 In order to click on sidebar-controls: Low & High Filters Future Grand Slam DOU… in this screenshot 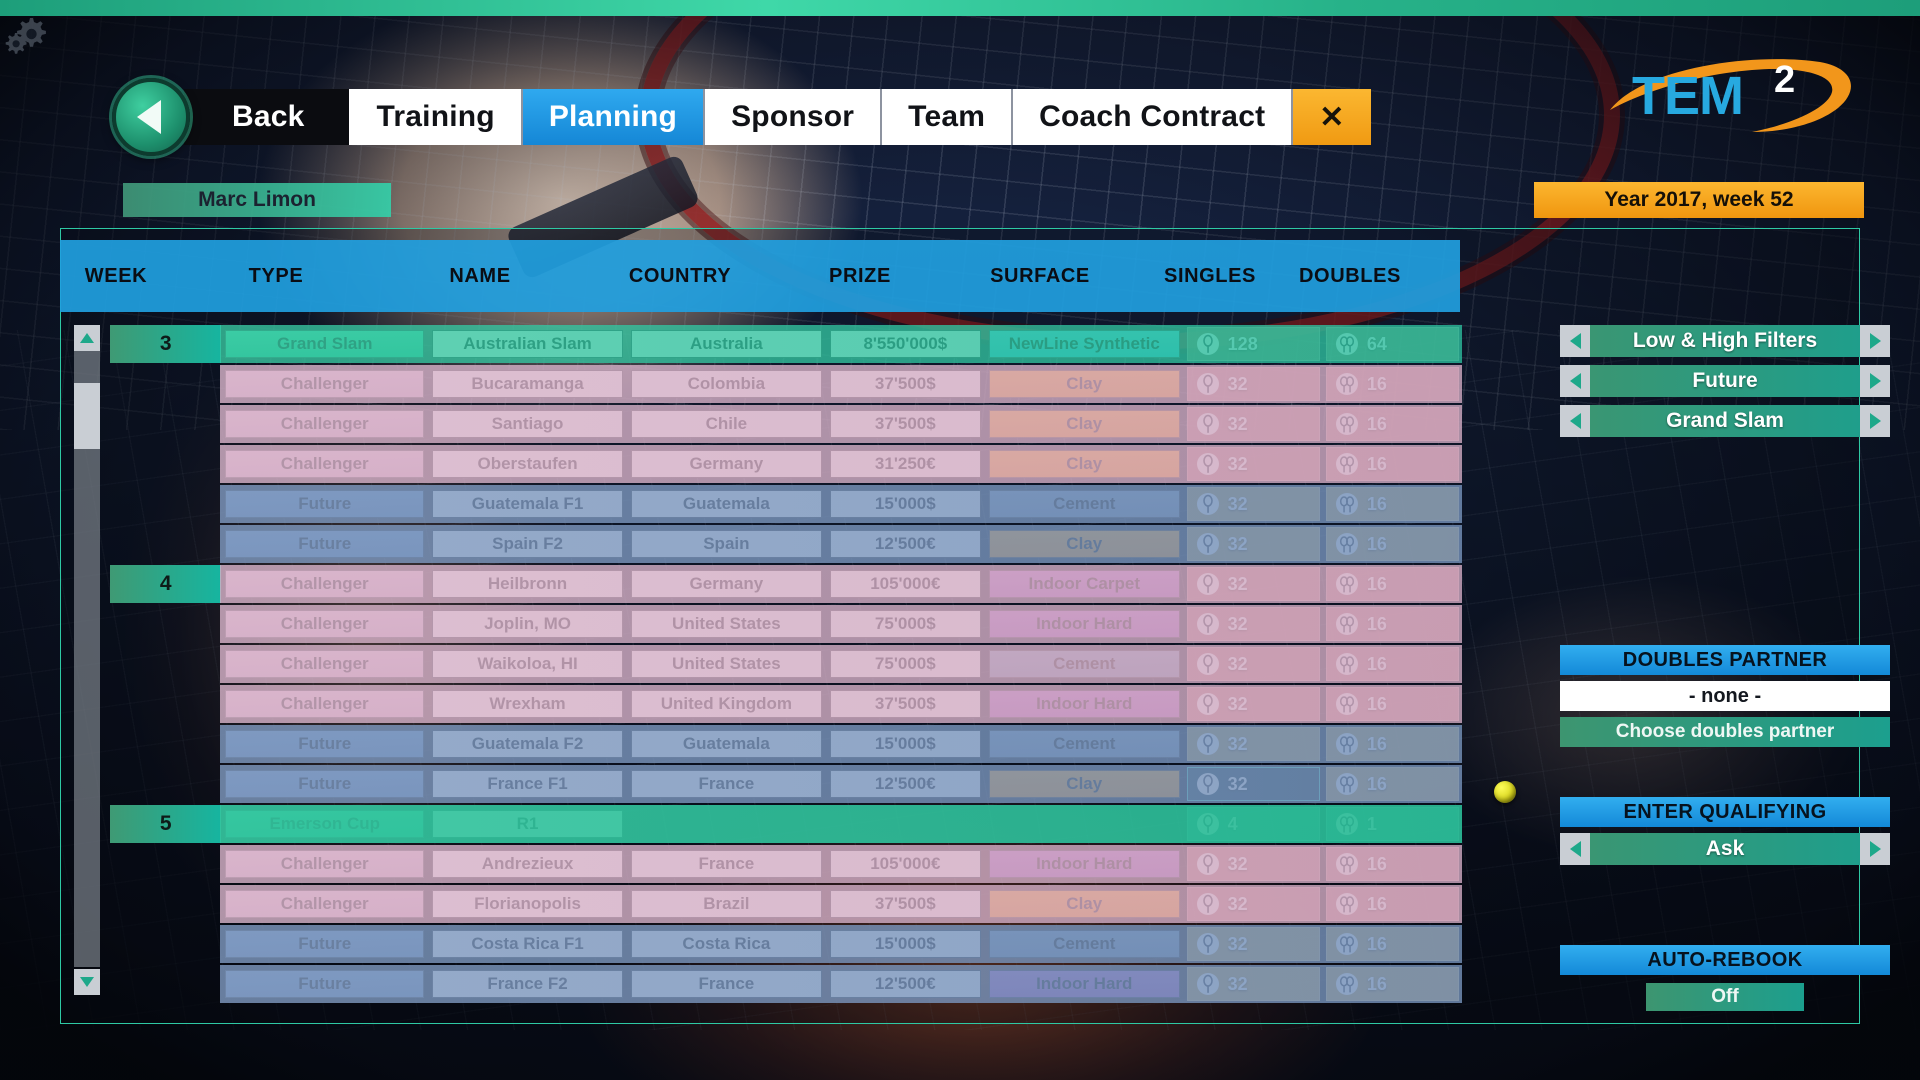, I will do `click(1725, 668)`.